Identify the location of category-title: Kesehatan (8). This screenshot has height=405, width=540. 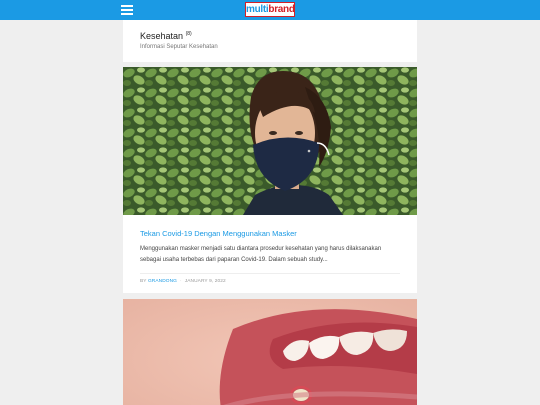
(166, 36).